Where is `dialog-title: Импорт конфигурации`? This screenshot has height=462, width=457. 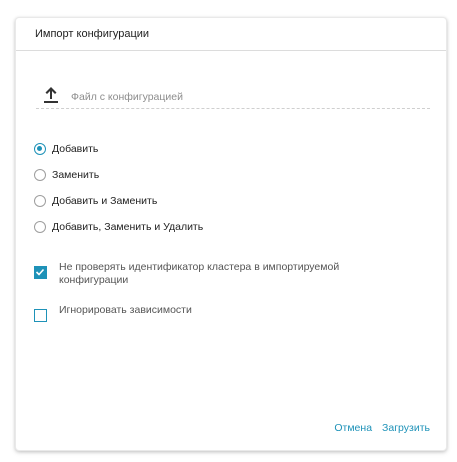
dialog-title: Импорт конфигурации is located at coordinates (92, 34).